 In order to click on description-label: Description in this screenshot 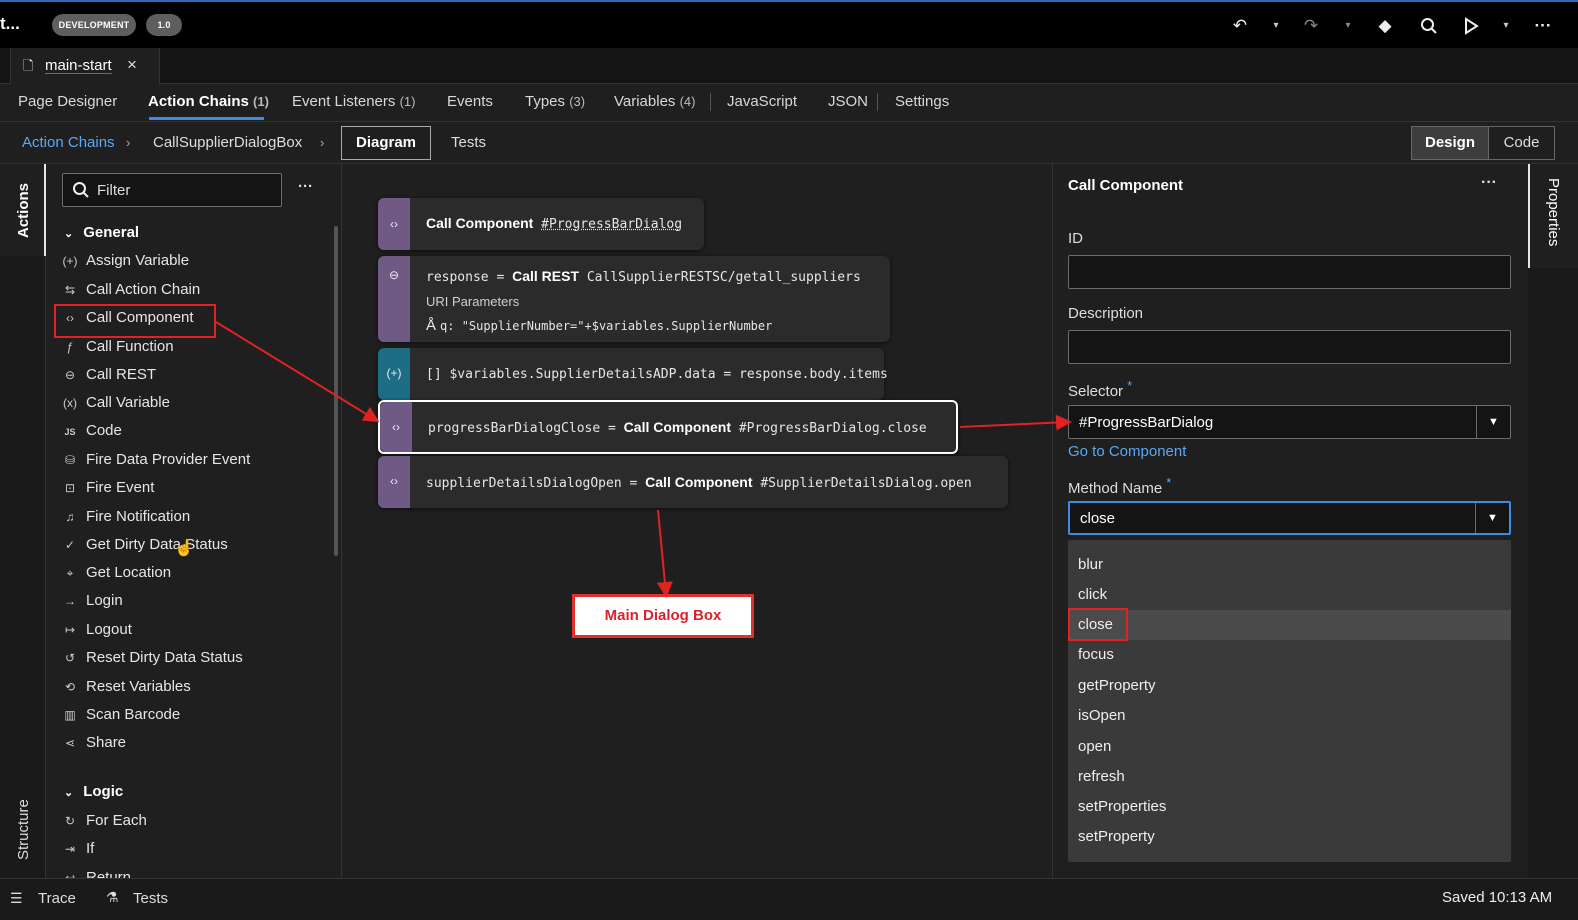, I will do `click(1106, 313)`.